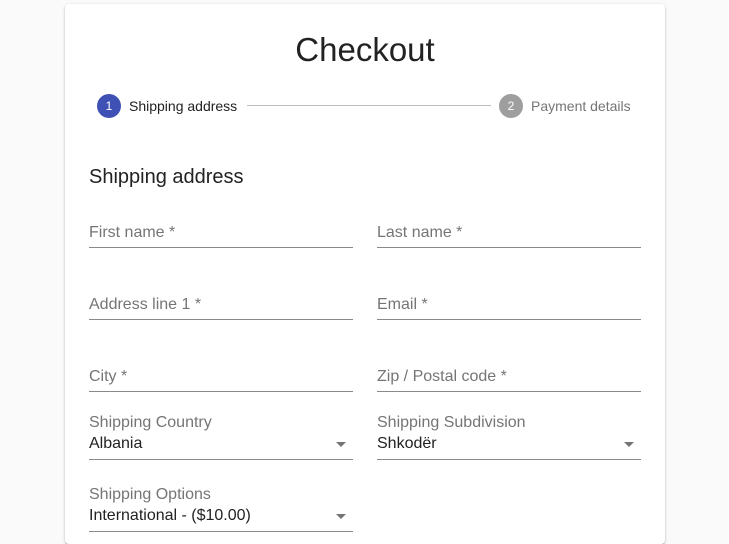  I want to click on first-name-placeholder: First name *, so click(132, 232).